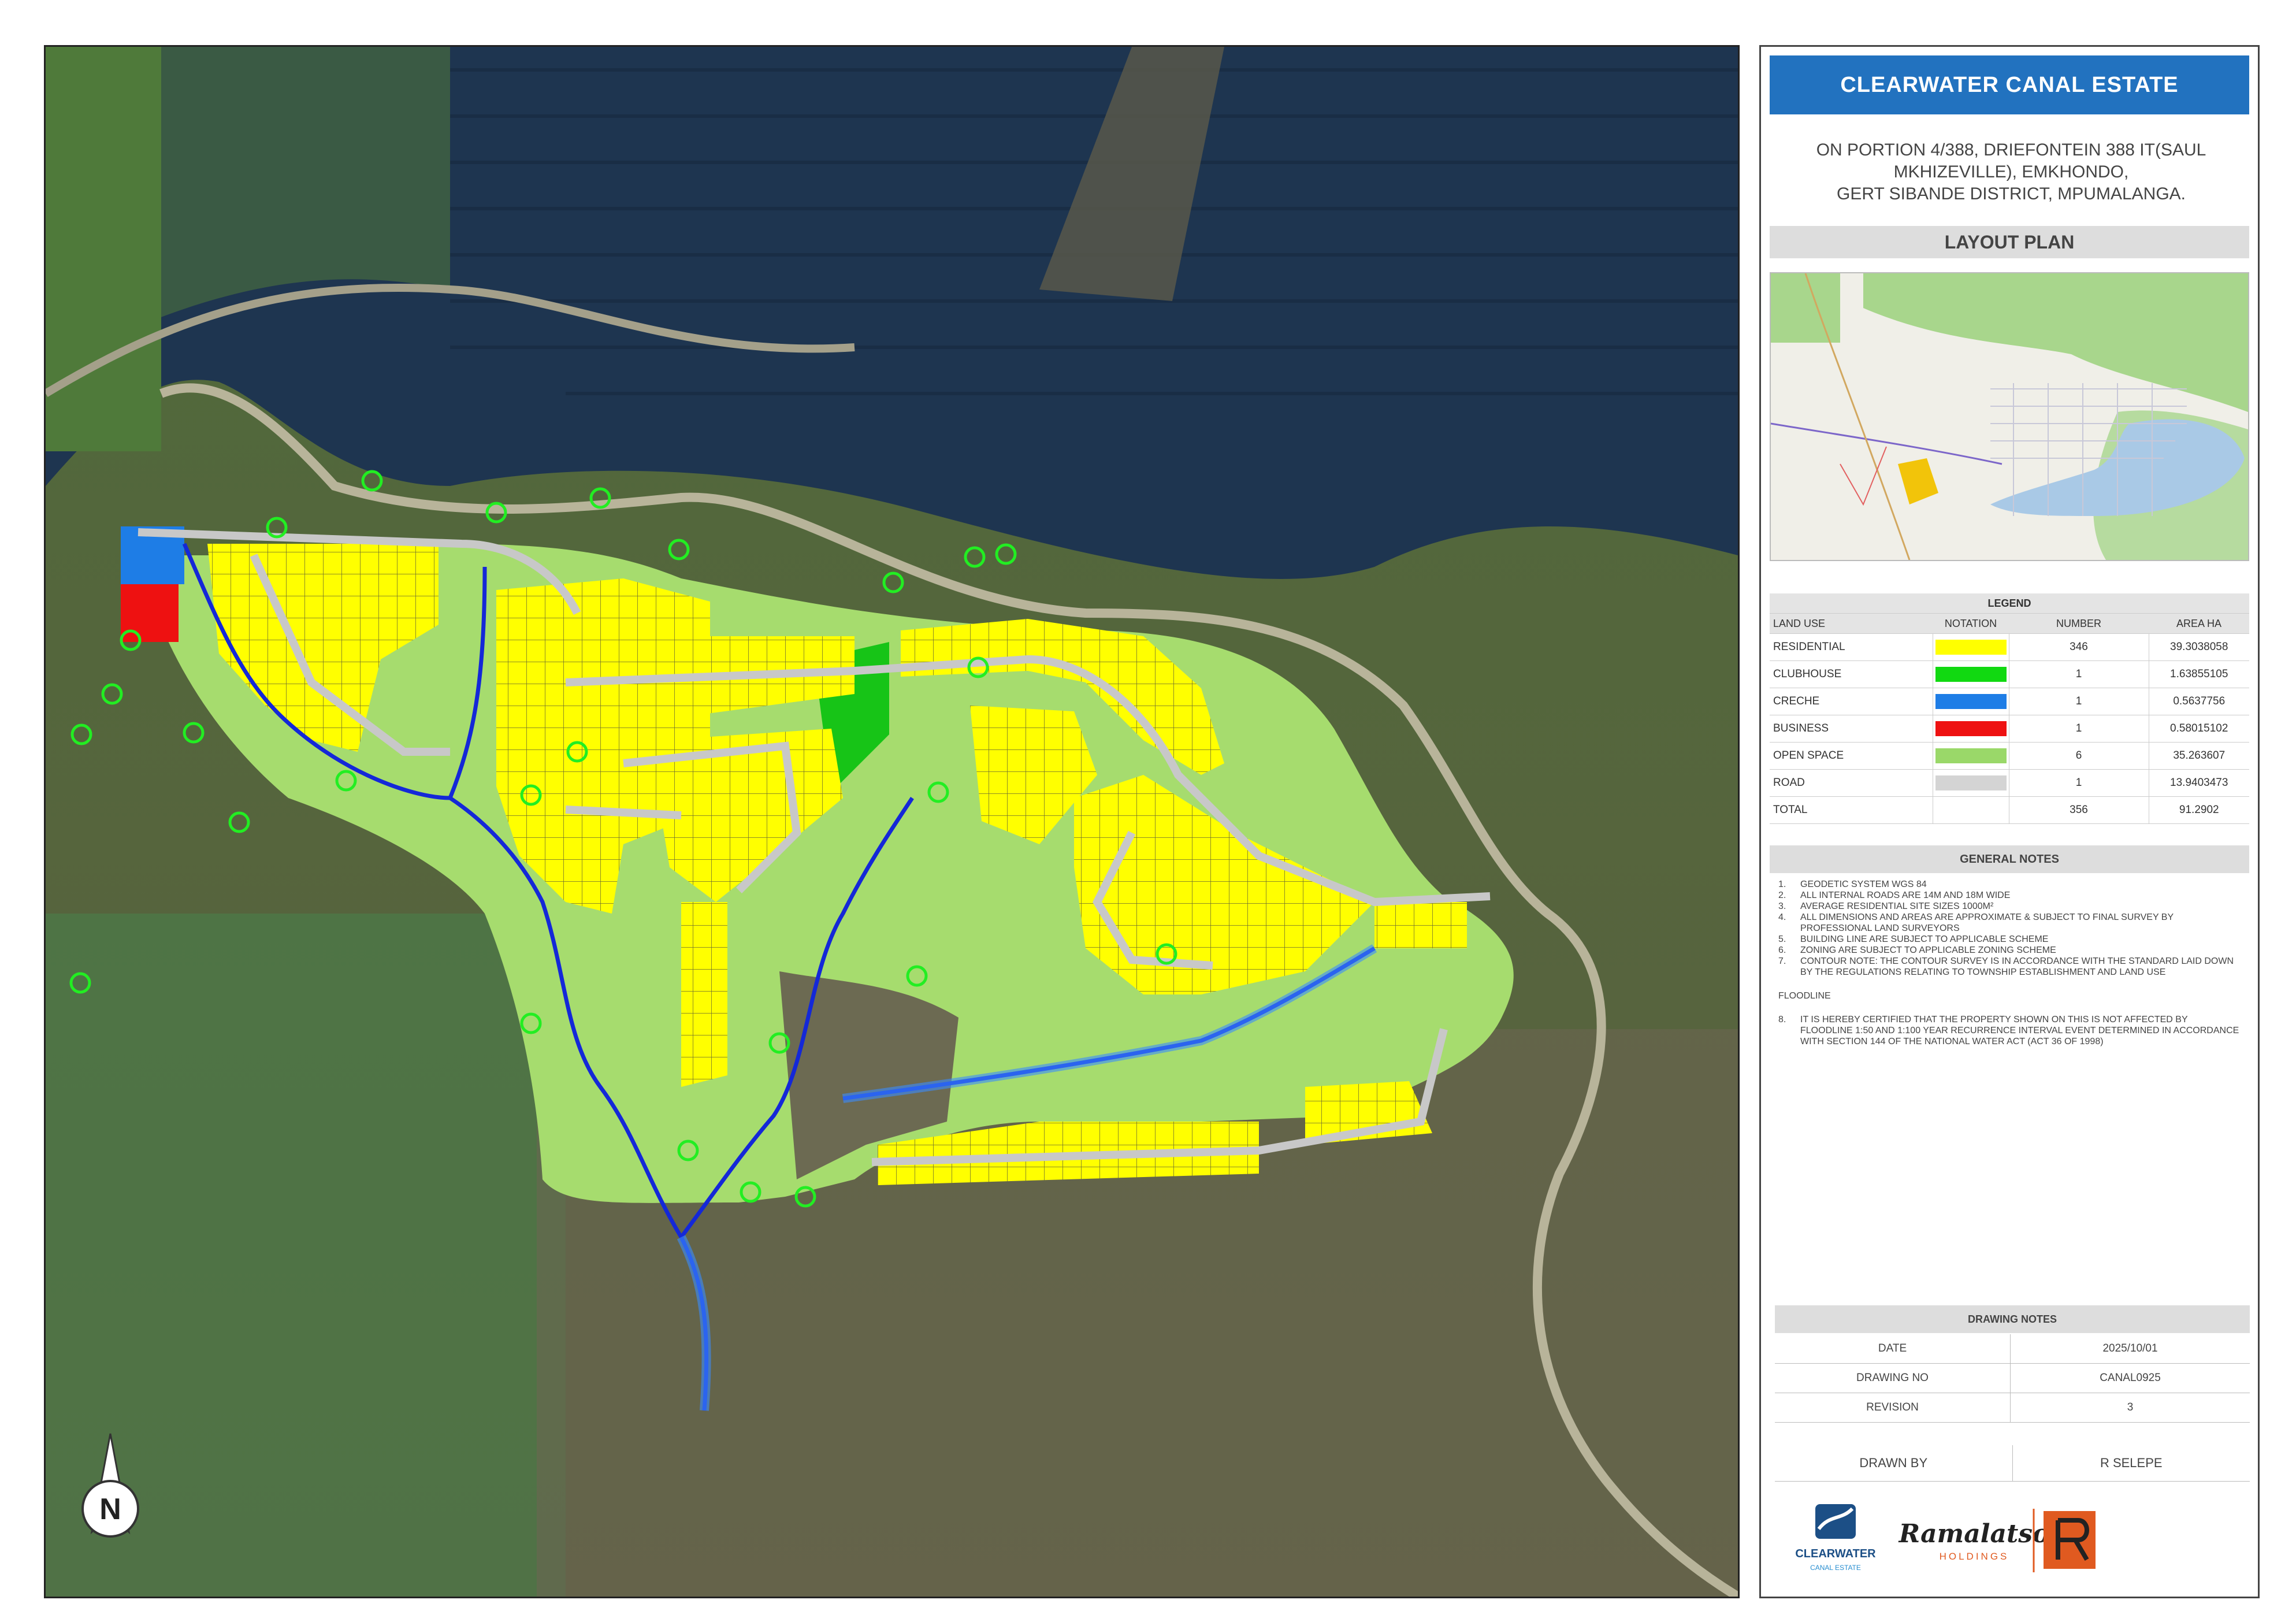 The height and width of the screenshot is (1622, 2296). Describe the element at coordinates (1974, 1534) in the screenshot. I see `svg-text: Ramalatso` at that location.